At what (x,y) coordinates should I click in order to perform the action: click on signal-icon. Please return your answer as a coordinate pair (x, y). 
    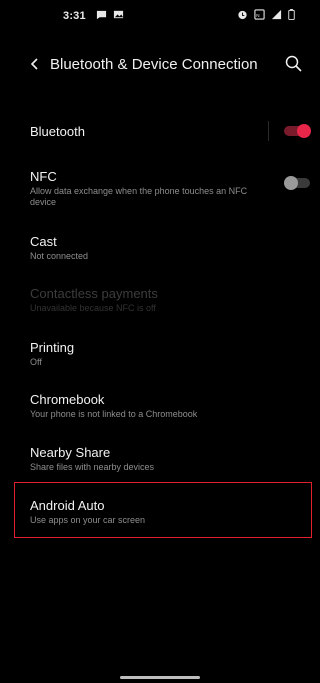
    Looking at the image, I should click on (276, 14).